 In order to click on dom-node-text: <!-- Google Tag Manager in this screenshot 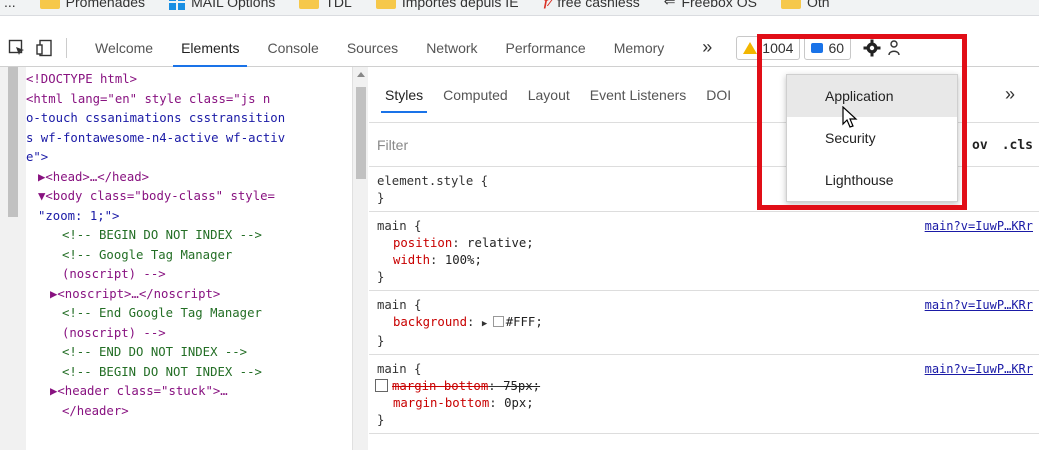, I will do `click(147, 254)`.